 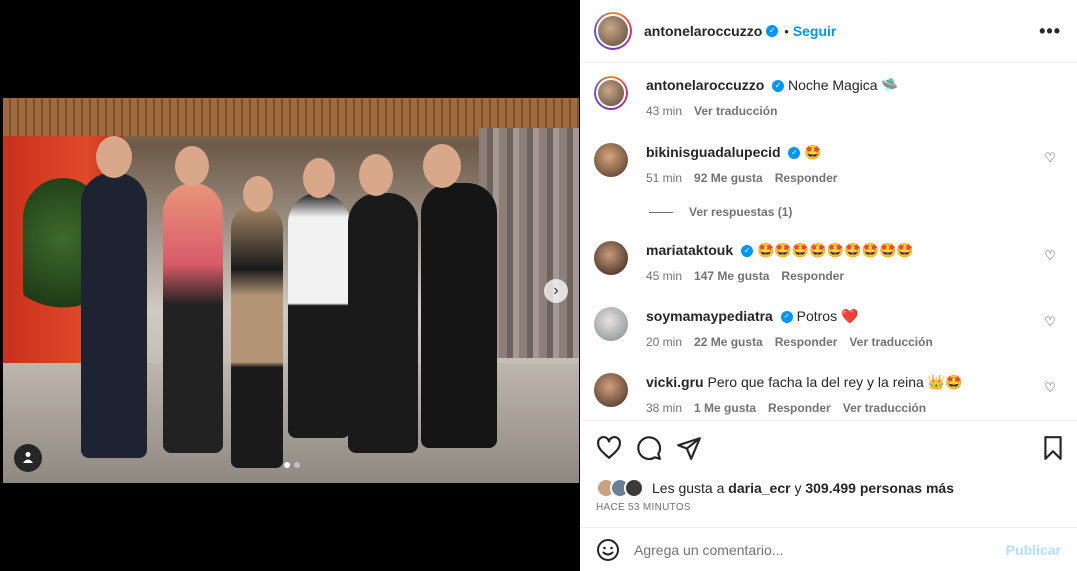 What do you see at coordinates (634, 488) in the screenshot?
I see `liker-avatar` at bounding box center [634, 488].